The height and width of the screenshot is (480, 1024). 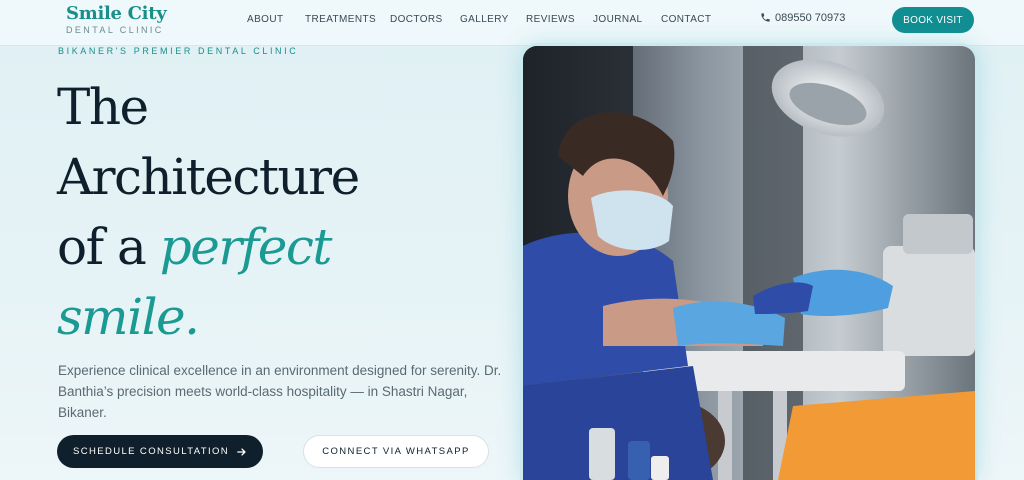 I want to click on book-visit-button: BOOK VISIT, so click(x=933, y=20).